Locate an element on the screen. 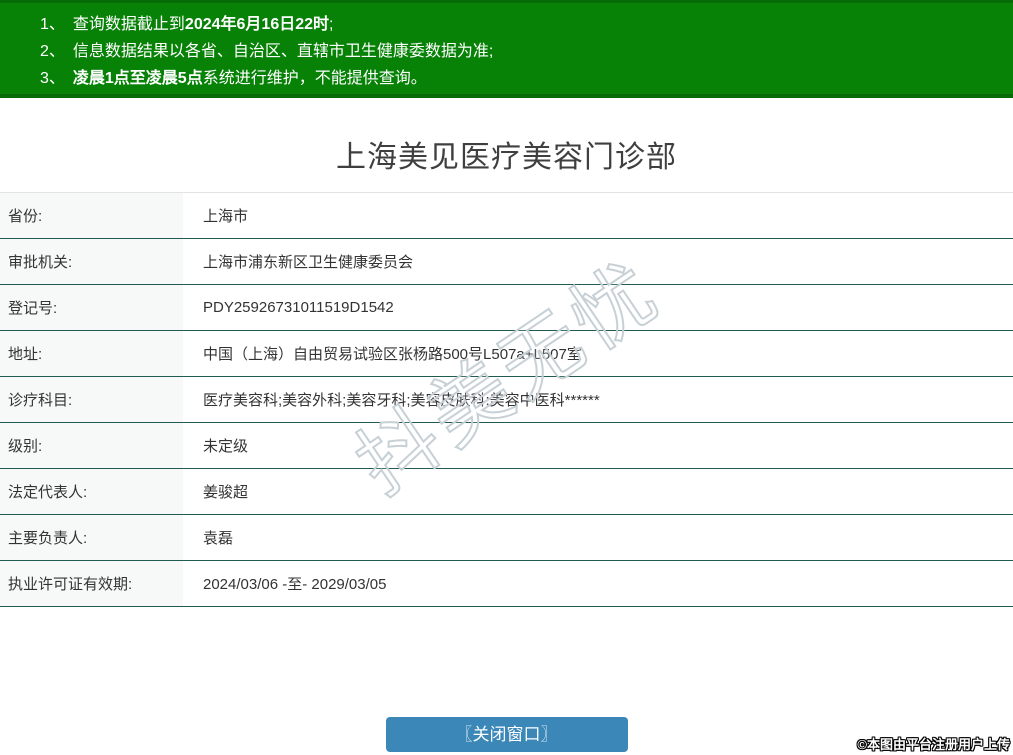 This screenshot has height=755, width=1013. row-label: 地址: is located at coordinates (91, 353).